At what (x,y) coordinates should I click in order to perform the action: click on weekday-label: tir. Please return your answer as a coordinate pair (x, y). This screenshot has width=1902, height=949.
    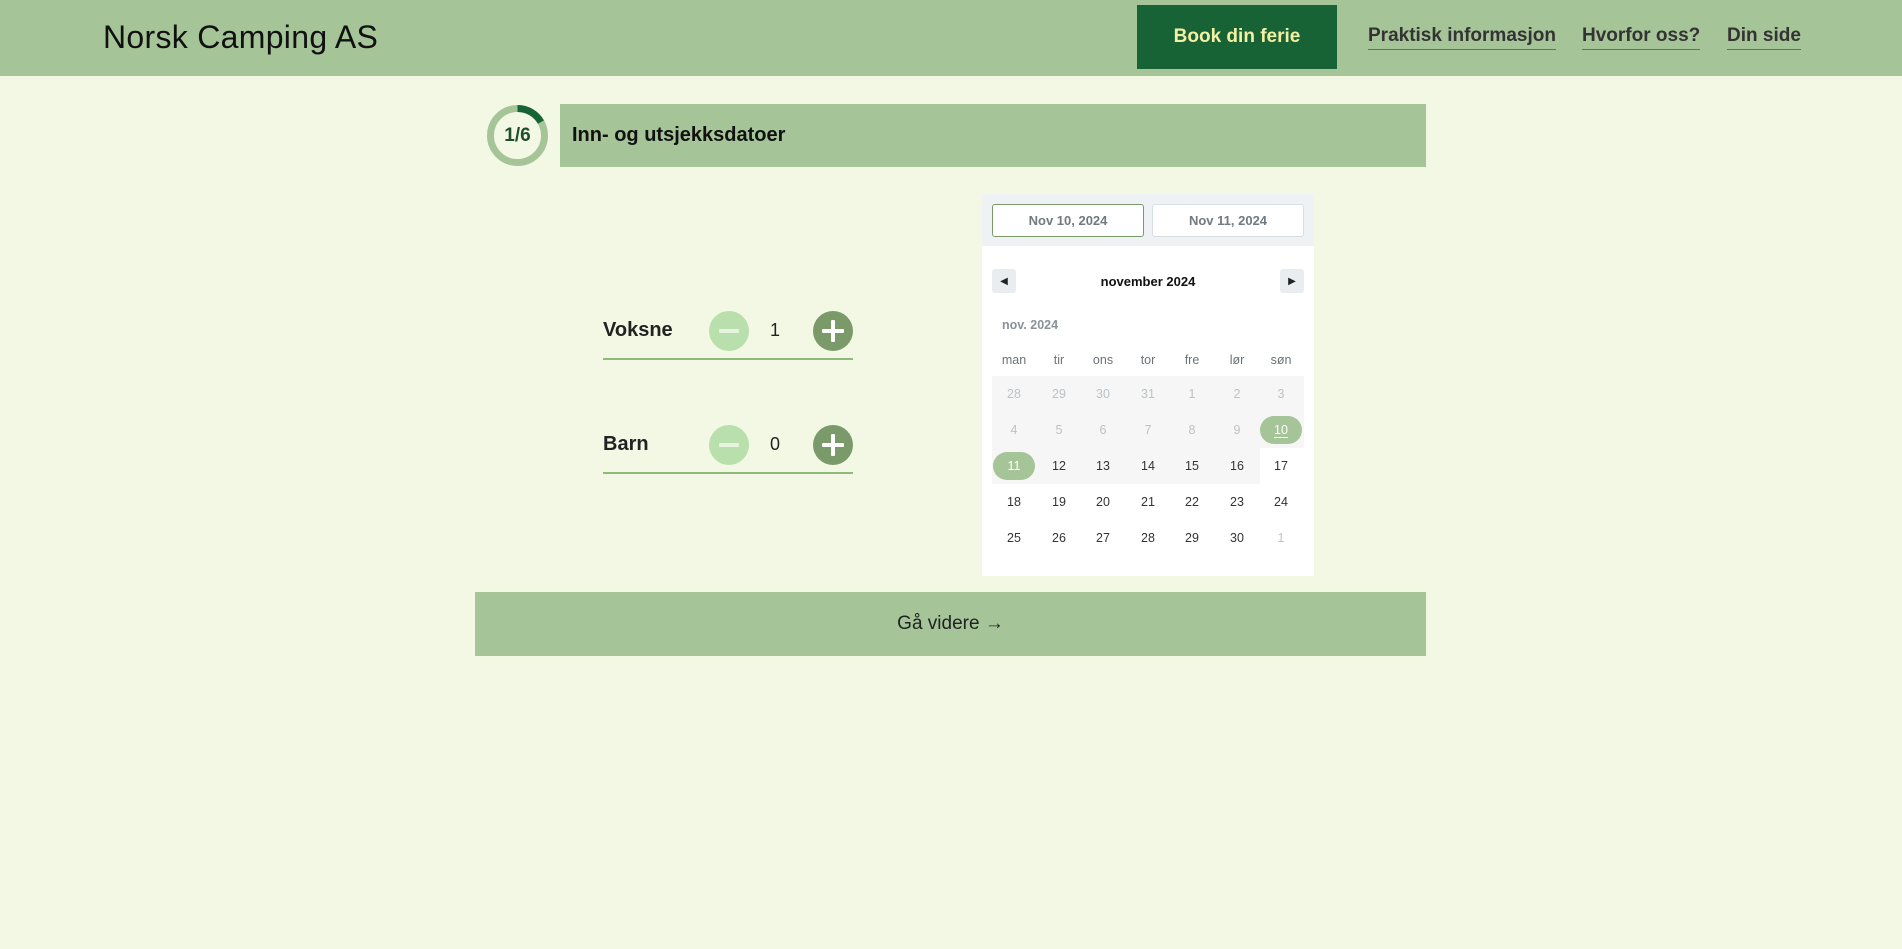
    Looking at the image, I should click on (1059, 360).